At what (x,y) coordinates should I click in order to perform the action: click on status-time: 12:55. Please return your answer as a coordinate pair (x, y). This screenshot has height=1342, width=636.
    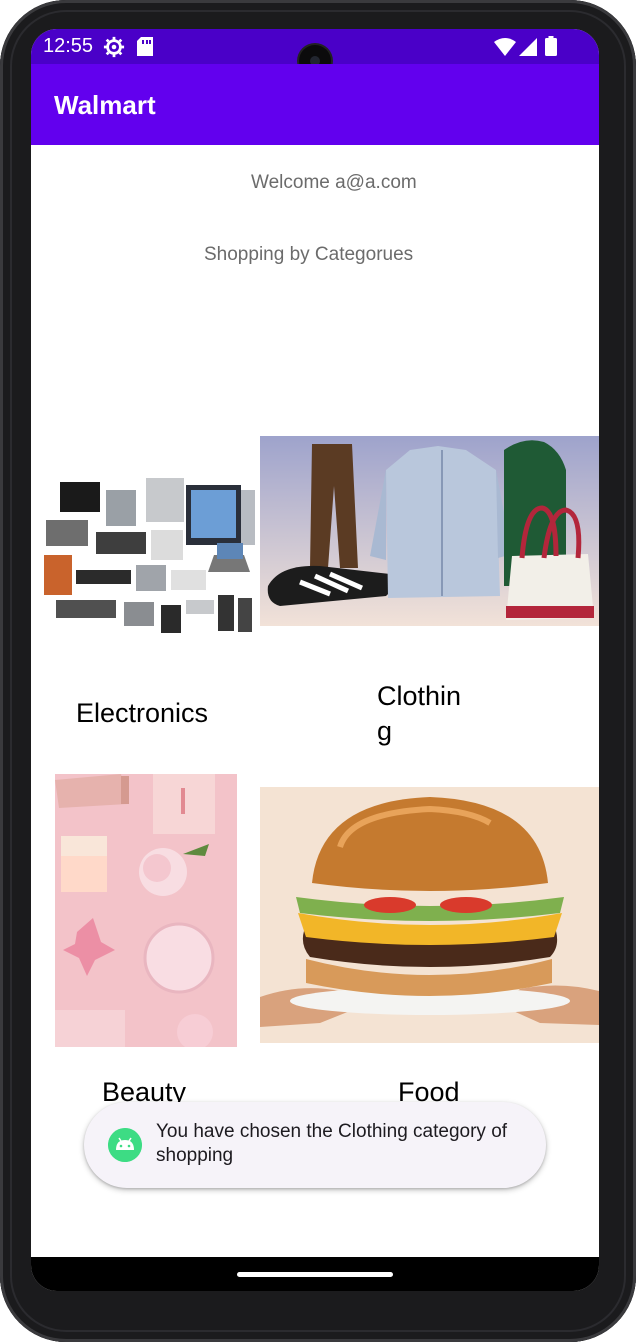
    Looking at the image, I should click on (68, 46).